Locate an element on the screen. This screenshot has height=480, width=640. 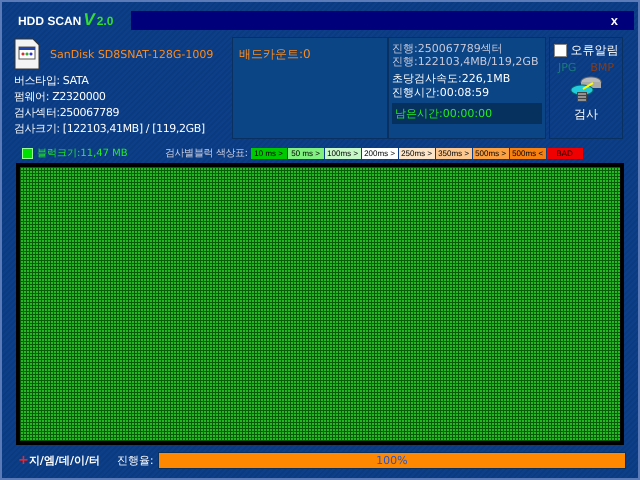
drive-info: 버스타입: SATA is located at coordinates (52, 81).